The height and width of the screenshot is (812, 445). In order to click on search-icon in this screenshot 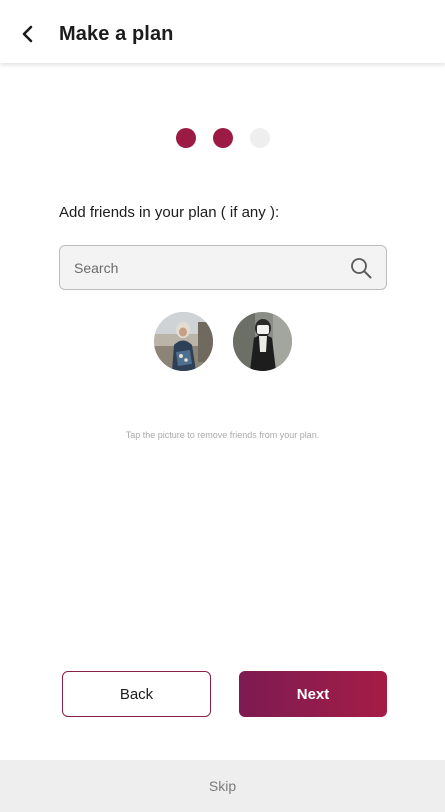, I will do `click(361, 268)`.